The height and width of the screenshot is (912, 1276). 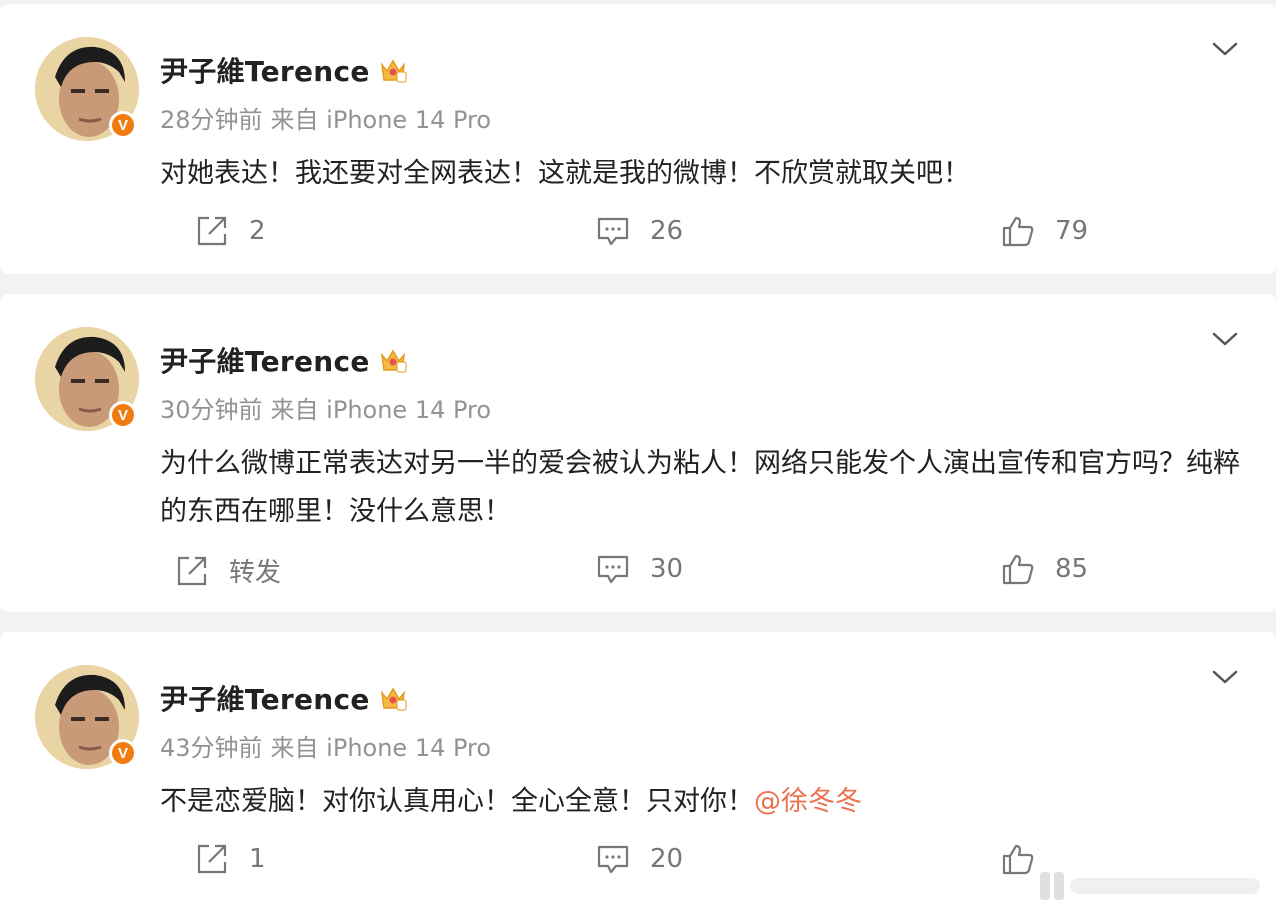 I want to click on post-meta: 28分钟前 来自 iPhone 14 Pro, so click(x=325, y=117).